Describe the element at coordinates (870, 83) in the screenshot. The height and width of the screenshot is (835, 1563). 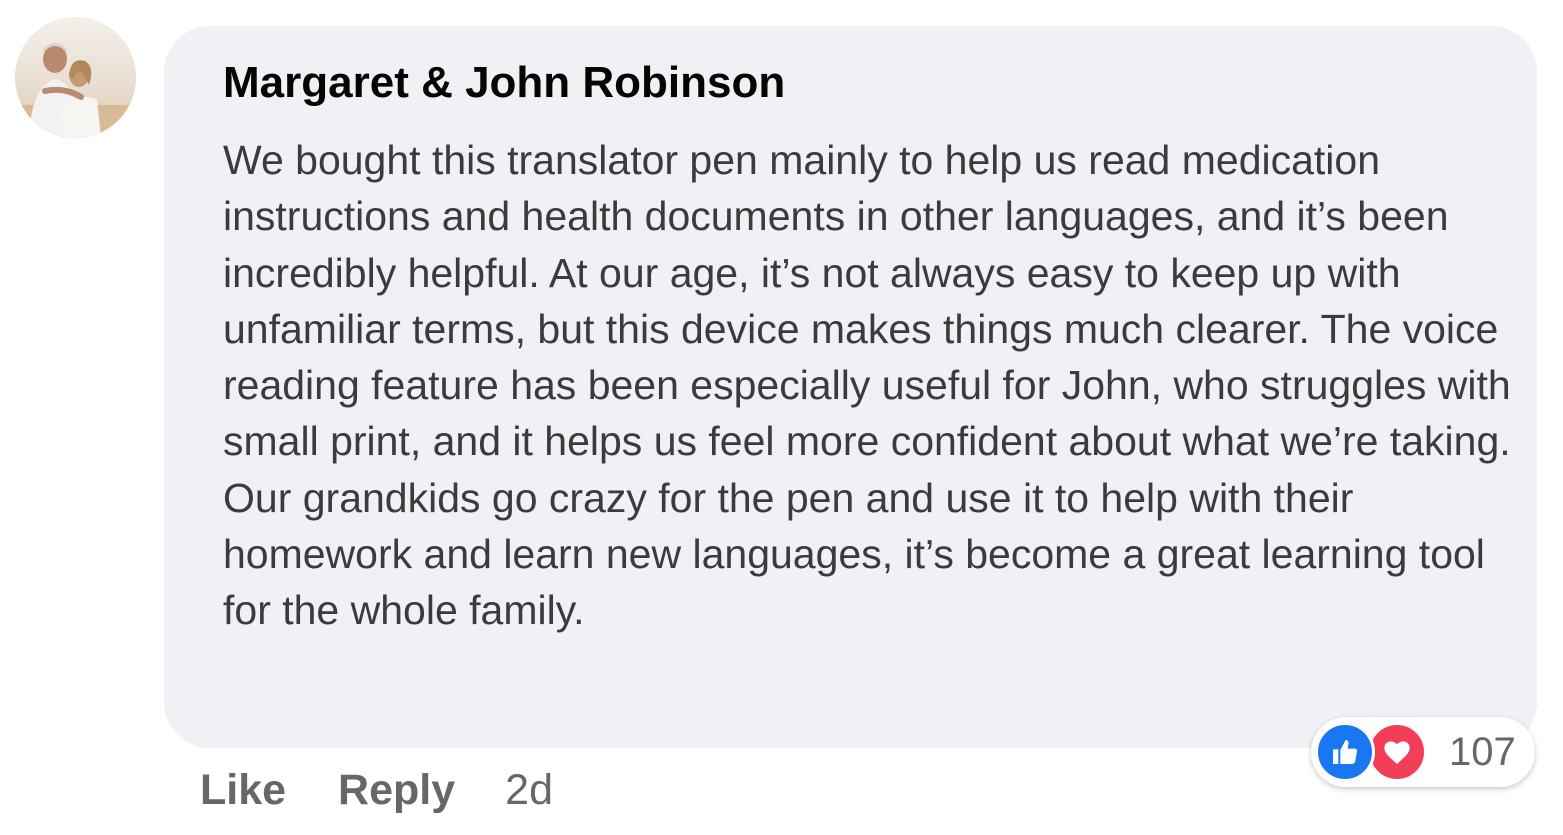
I see `comment-author: Margaret & John Robinson` at that location.